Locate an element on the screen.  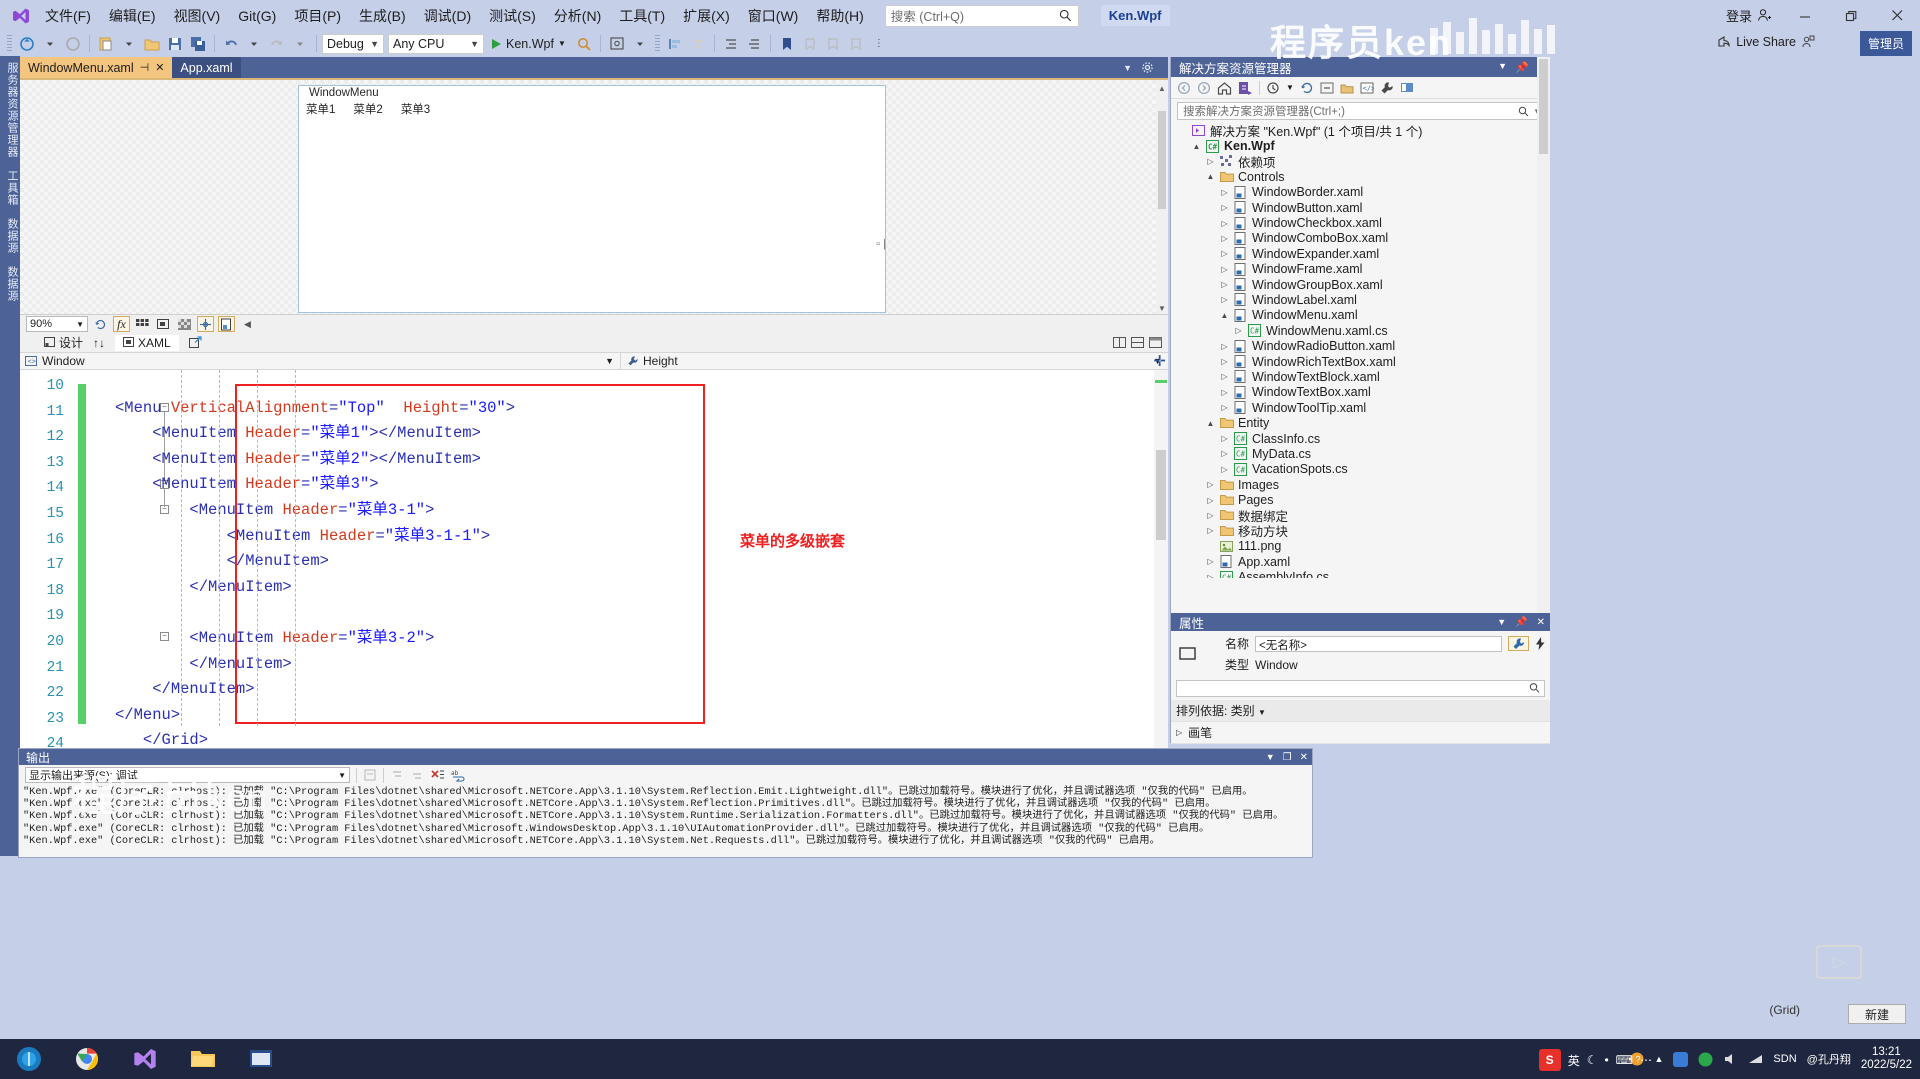
fold-margin: − − − − is located at coordinates (129, 560).